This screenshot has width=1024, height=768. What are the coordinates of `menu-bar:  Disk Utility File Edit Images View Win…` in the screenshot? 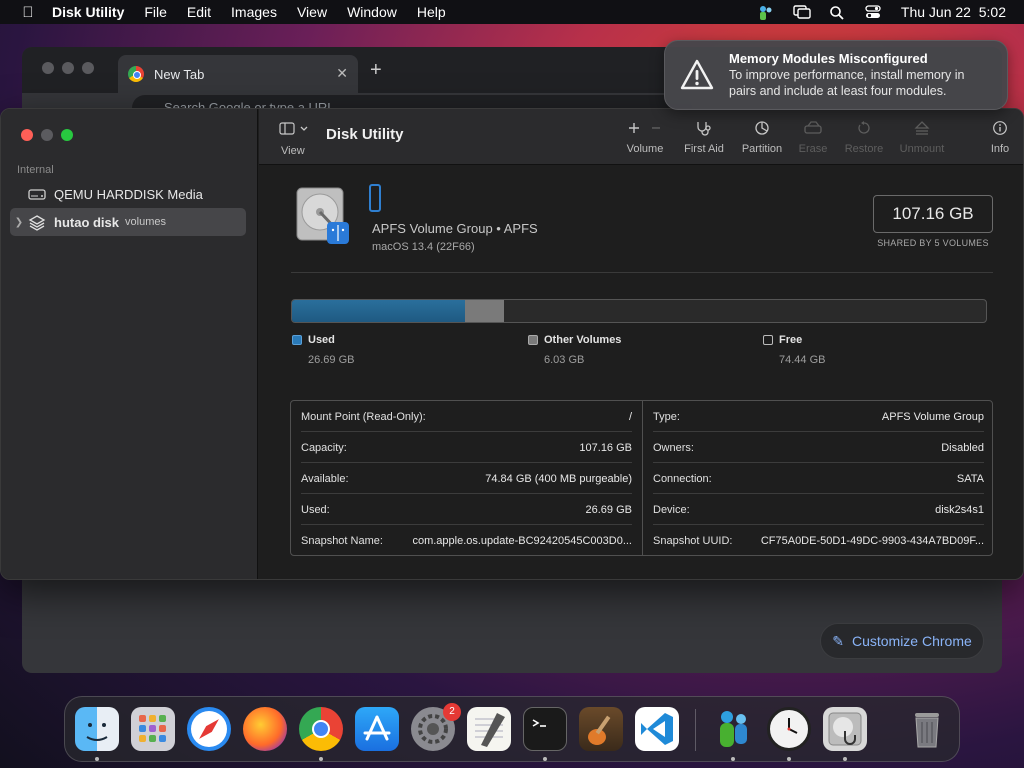 It's located at (512, 12).